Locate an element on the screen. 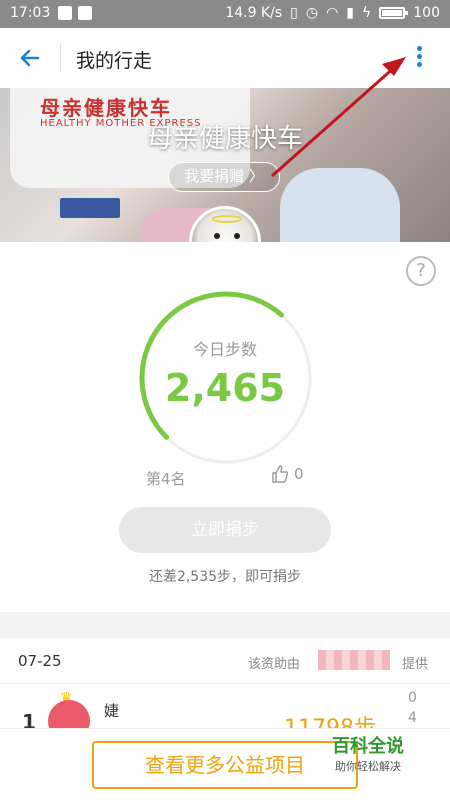 The width and height of the screenshot is (450, 800). status-right: 14.9 K/s ▯ ◷ ◠ ▮ ϟ 100 is located at coordinates (332, 13).